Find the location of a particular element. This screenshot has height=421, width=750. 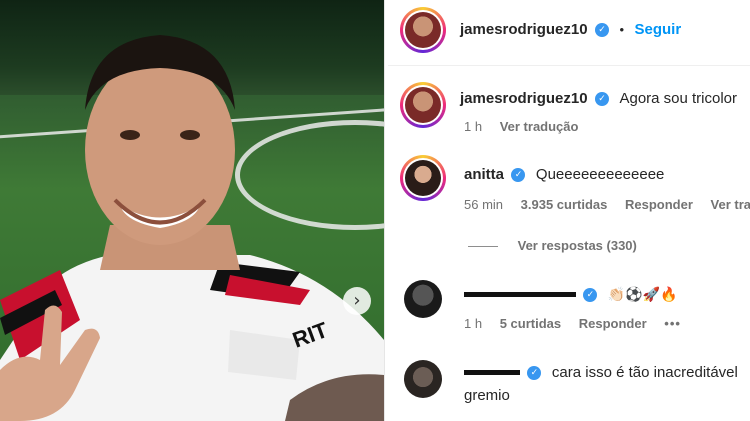

comment-meta-1: 56 min 3.935 curtidas Responder Ver tra is located at coordinates (607, 204).